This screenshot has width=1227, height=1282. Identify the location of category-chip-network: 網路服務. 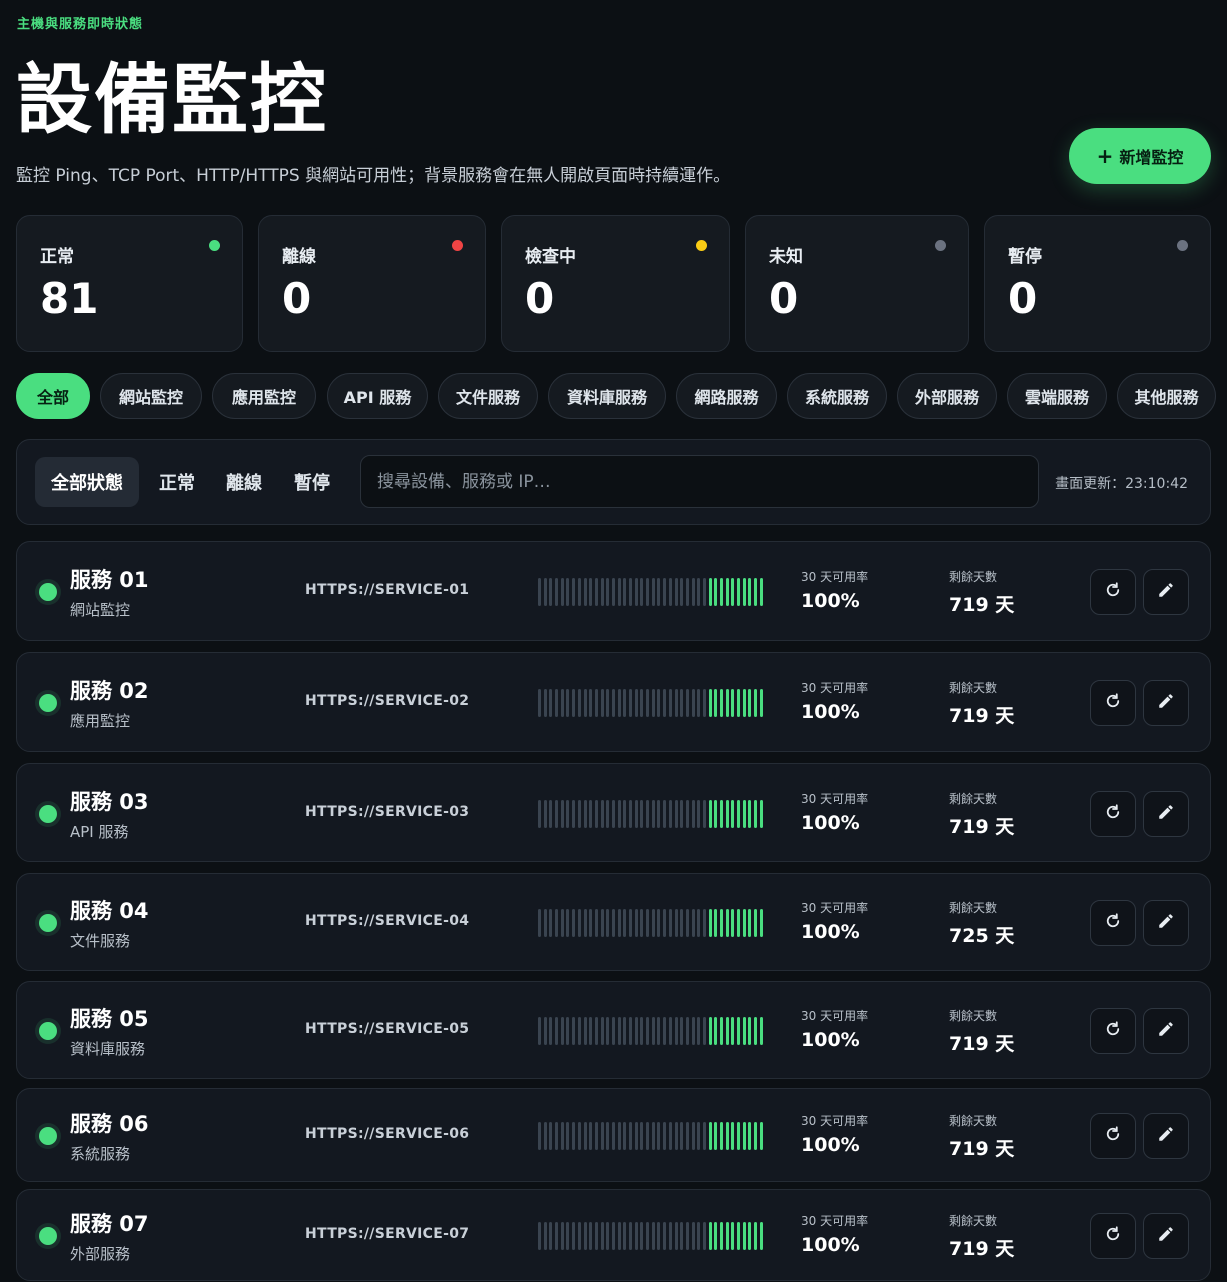
(726, 396).